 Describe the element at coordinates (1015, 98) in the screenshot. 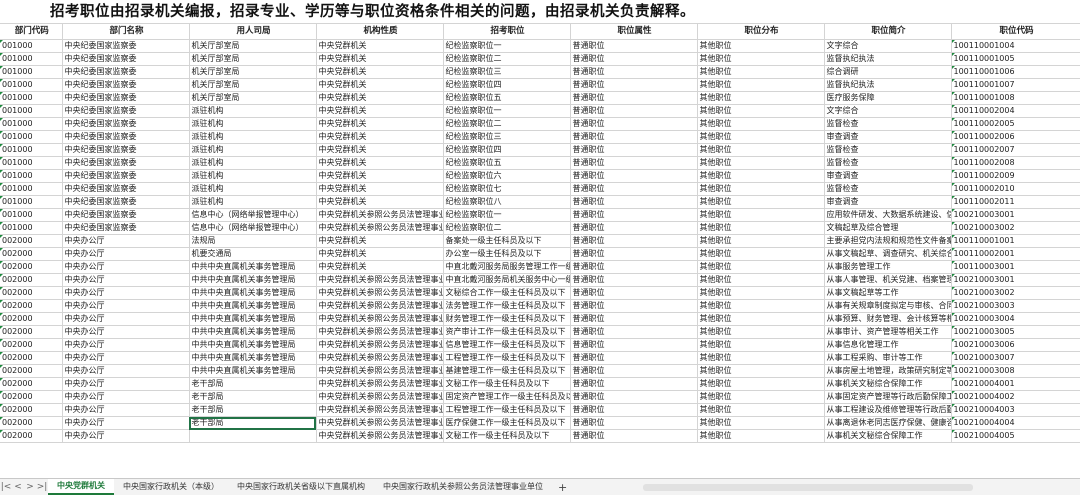

I see `table-cell: 100110001008` at that location.